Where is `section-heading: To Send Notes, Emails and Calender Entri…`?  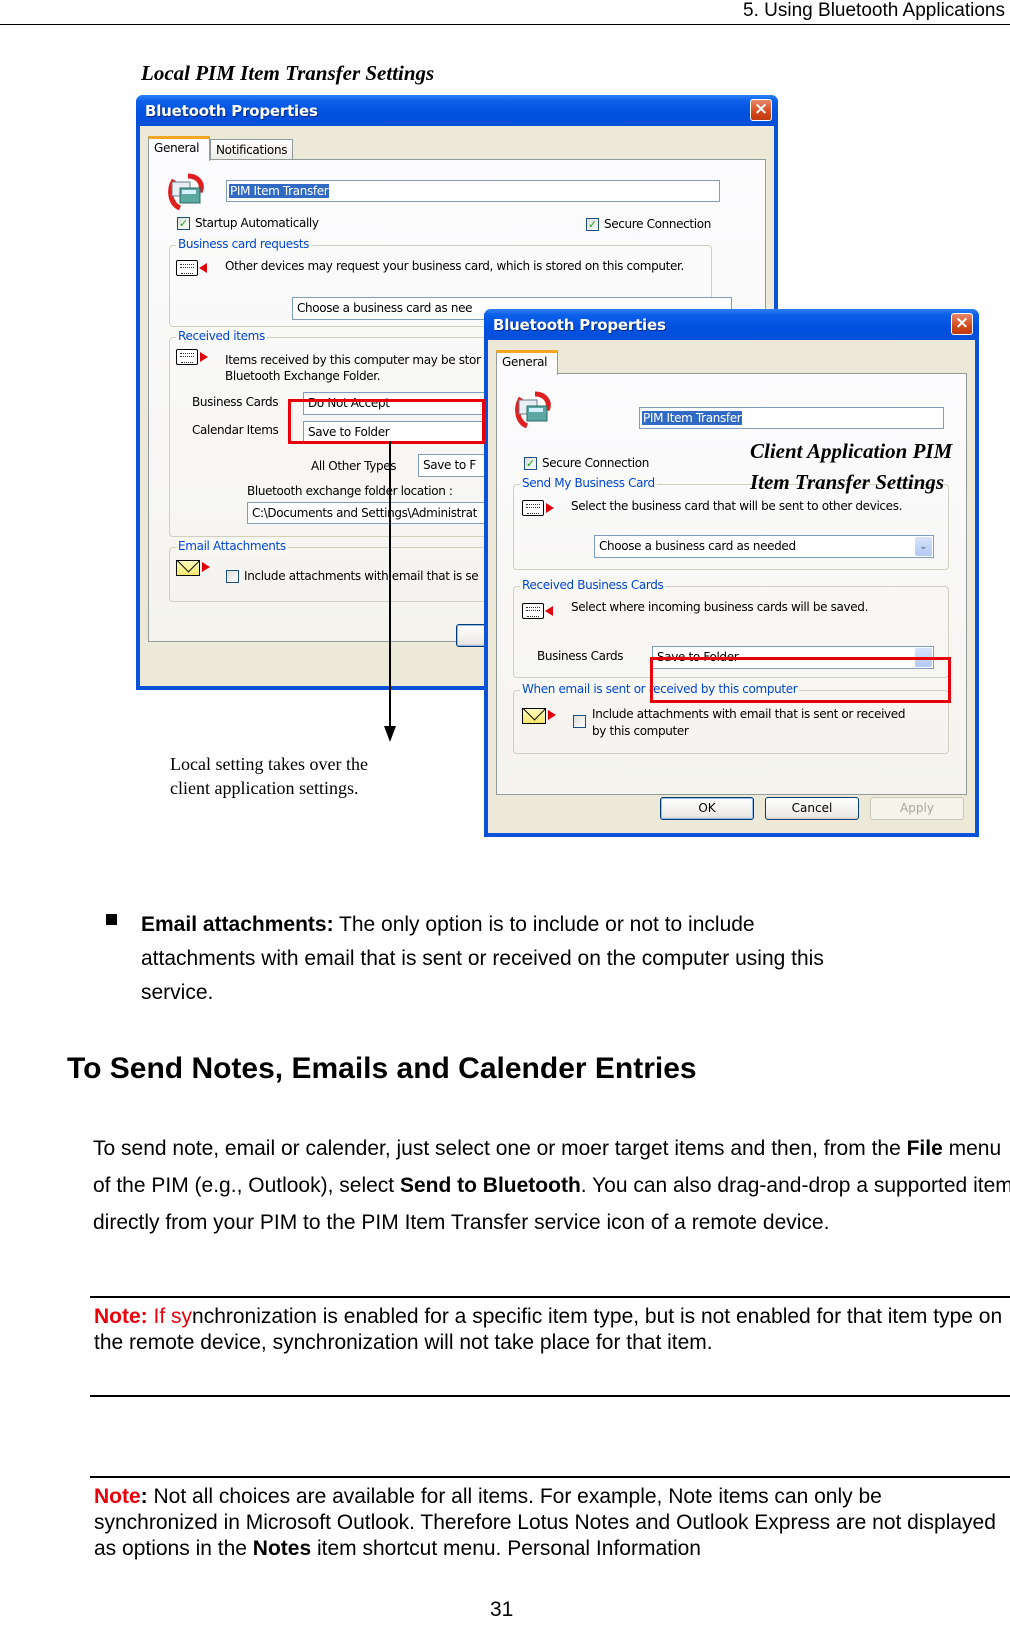
section-heading: To Send Notes, Emails and Calender Entri… is located at coordinates (382, 1068).